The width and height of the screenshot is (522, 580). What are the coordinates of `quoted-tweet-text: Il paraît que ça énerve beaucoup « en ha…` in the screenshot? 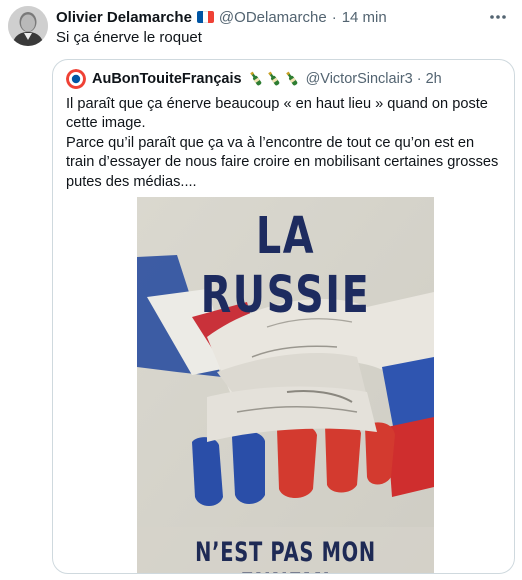 It's located at (286, 143).